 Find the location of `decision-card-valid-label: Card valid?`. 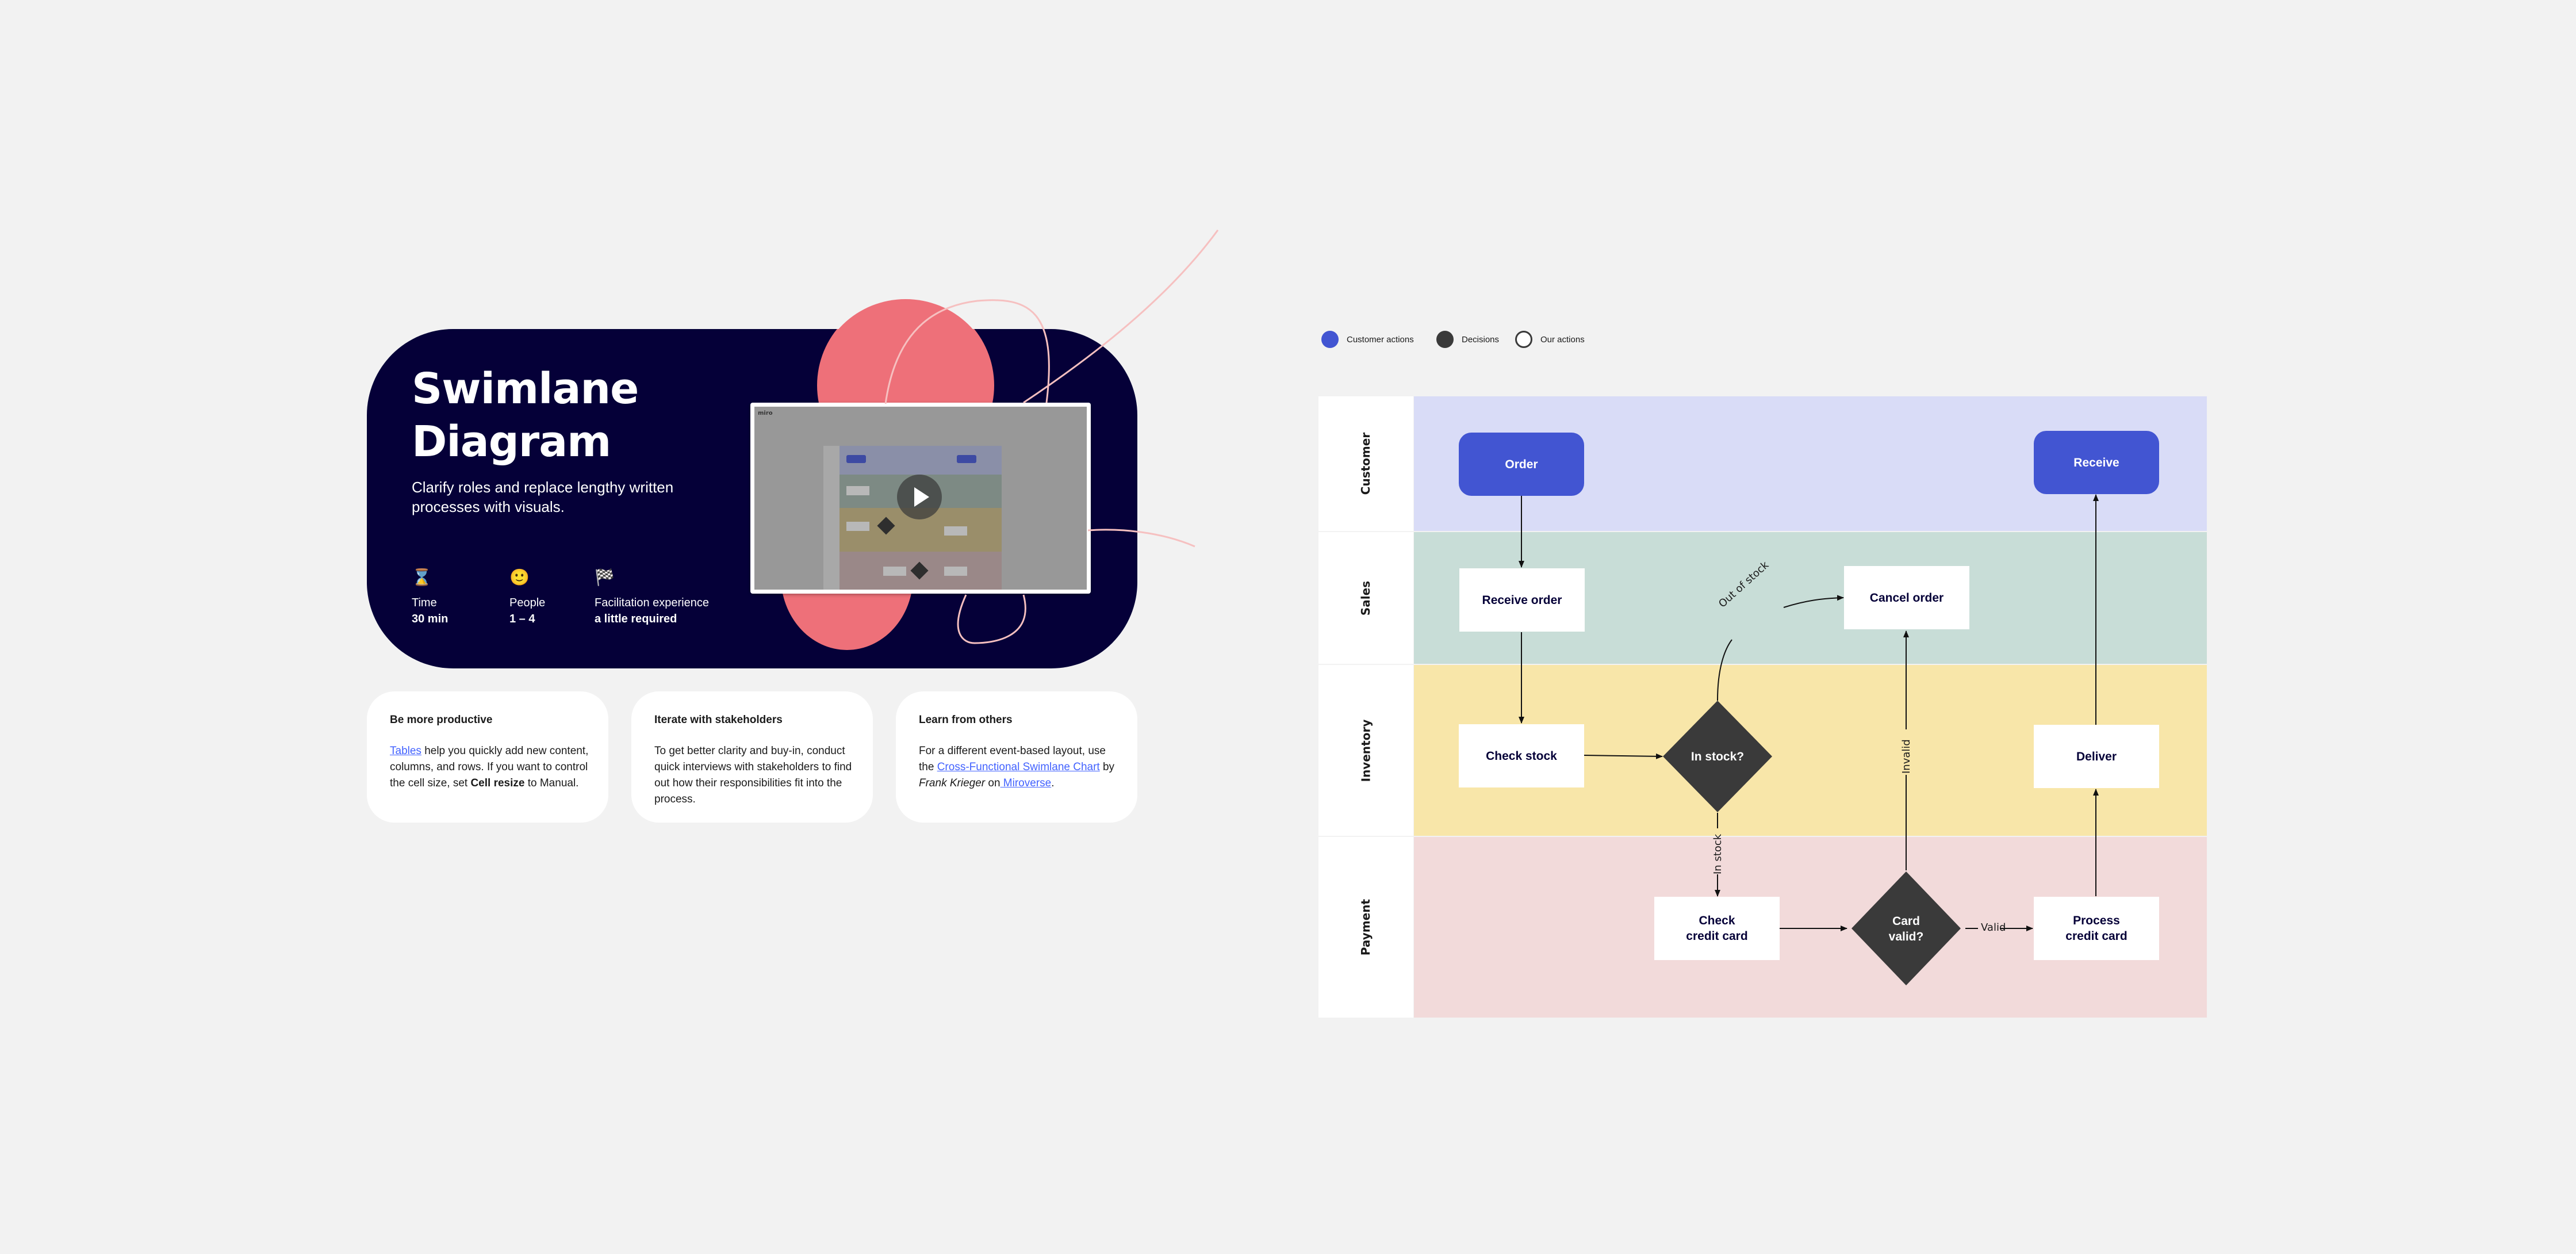

decision-card-valid-label: Card valid? is located at coordinates (1906, 929).